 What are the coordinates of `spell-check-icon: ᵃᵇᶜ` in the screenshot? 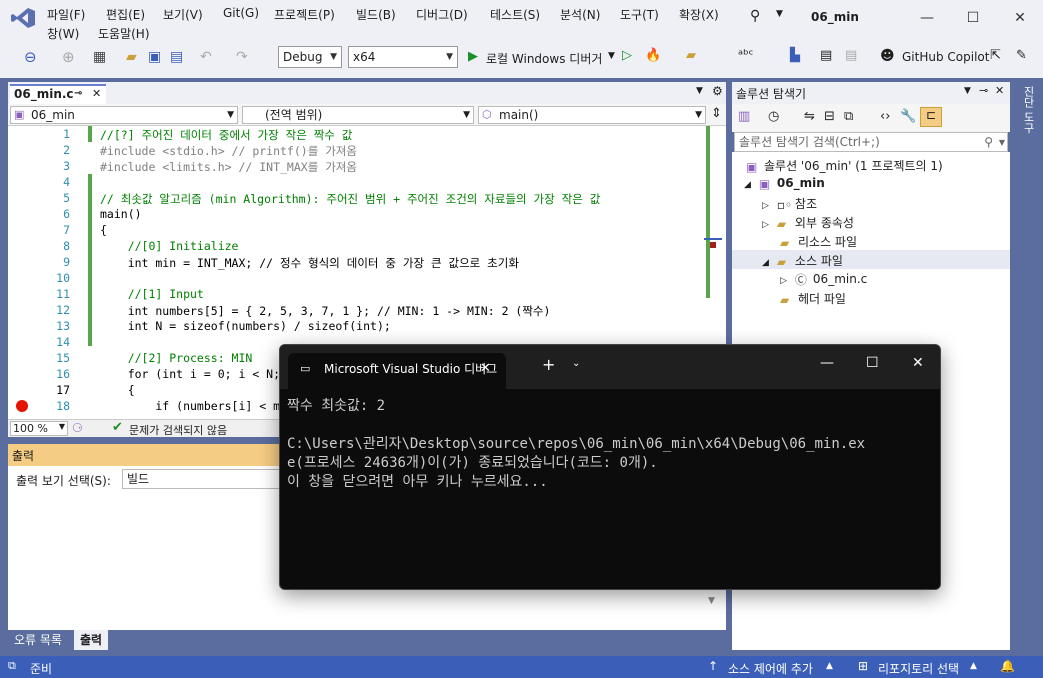 It's located at (745, 55).